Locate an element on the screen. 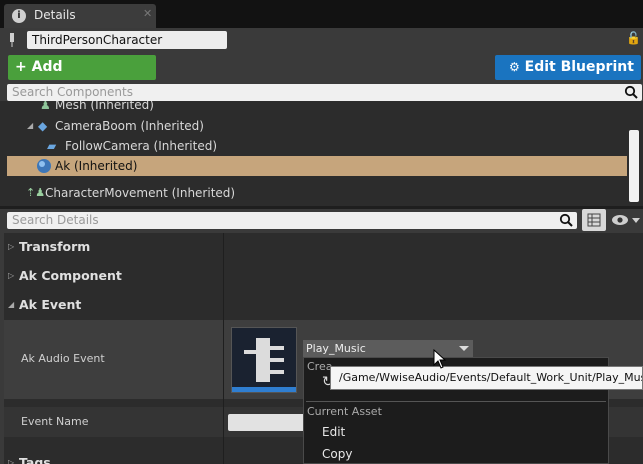 This screenshot has height=464, width=643. tab-title: Details is located at coordinates (55, 15).